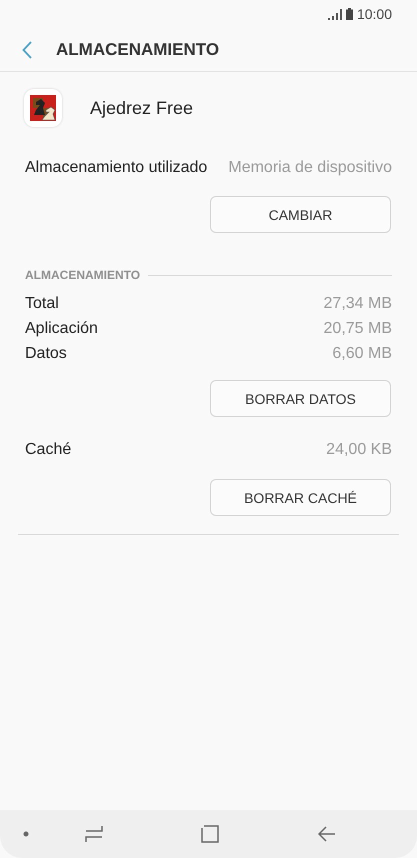 The image size is (417, 858). What do you see at coordinates (46, 353) in the screenshot?
I see `row-label: Datos` at bounding box center [46, 353].